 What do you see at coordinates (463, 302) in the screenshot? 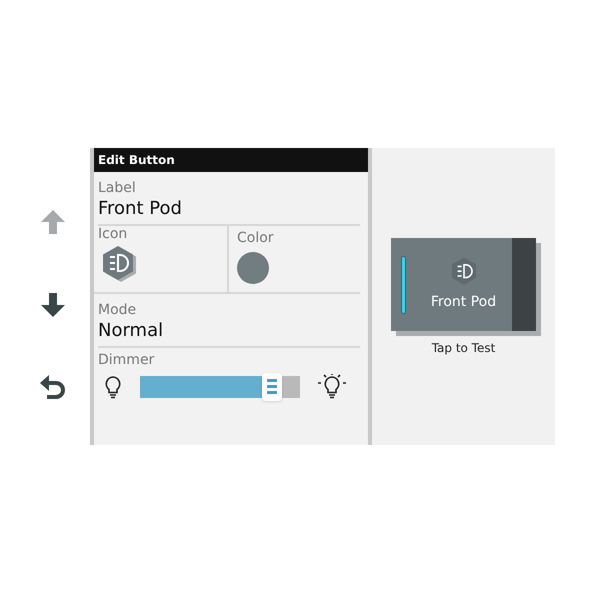
I see `preview-label: Front Pod` at bounding box center [463, 302].